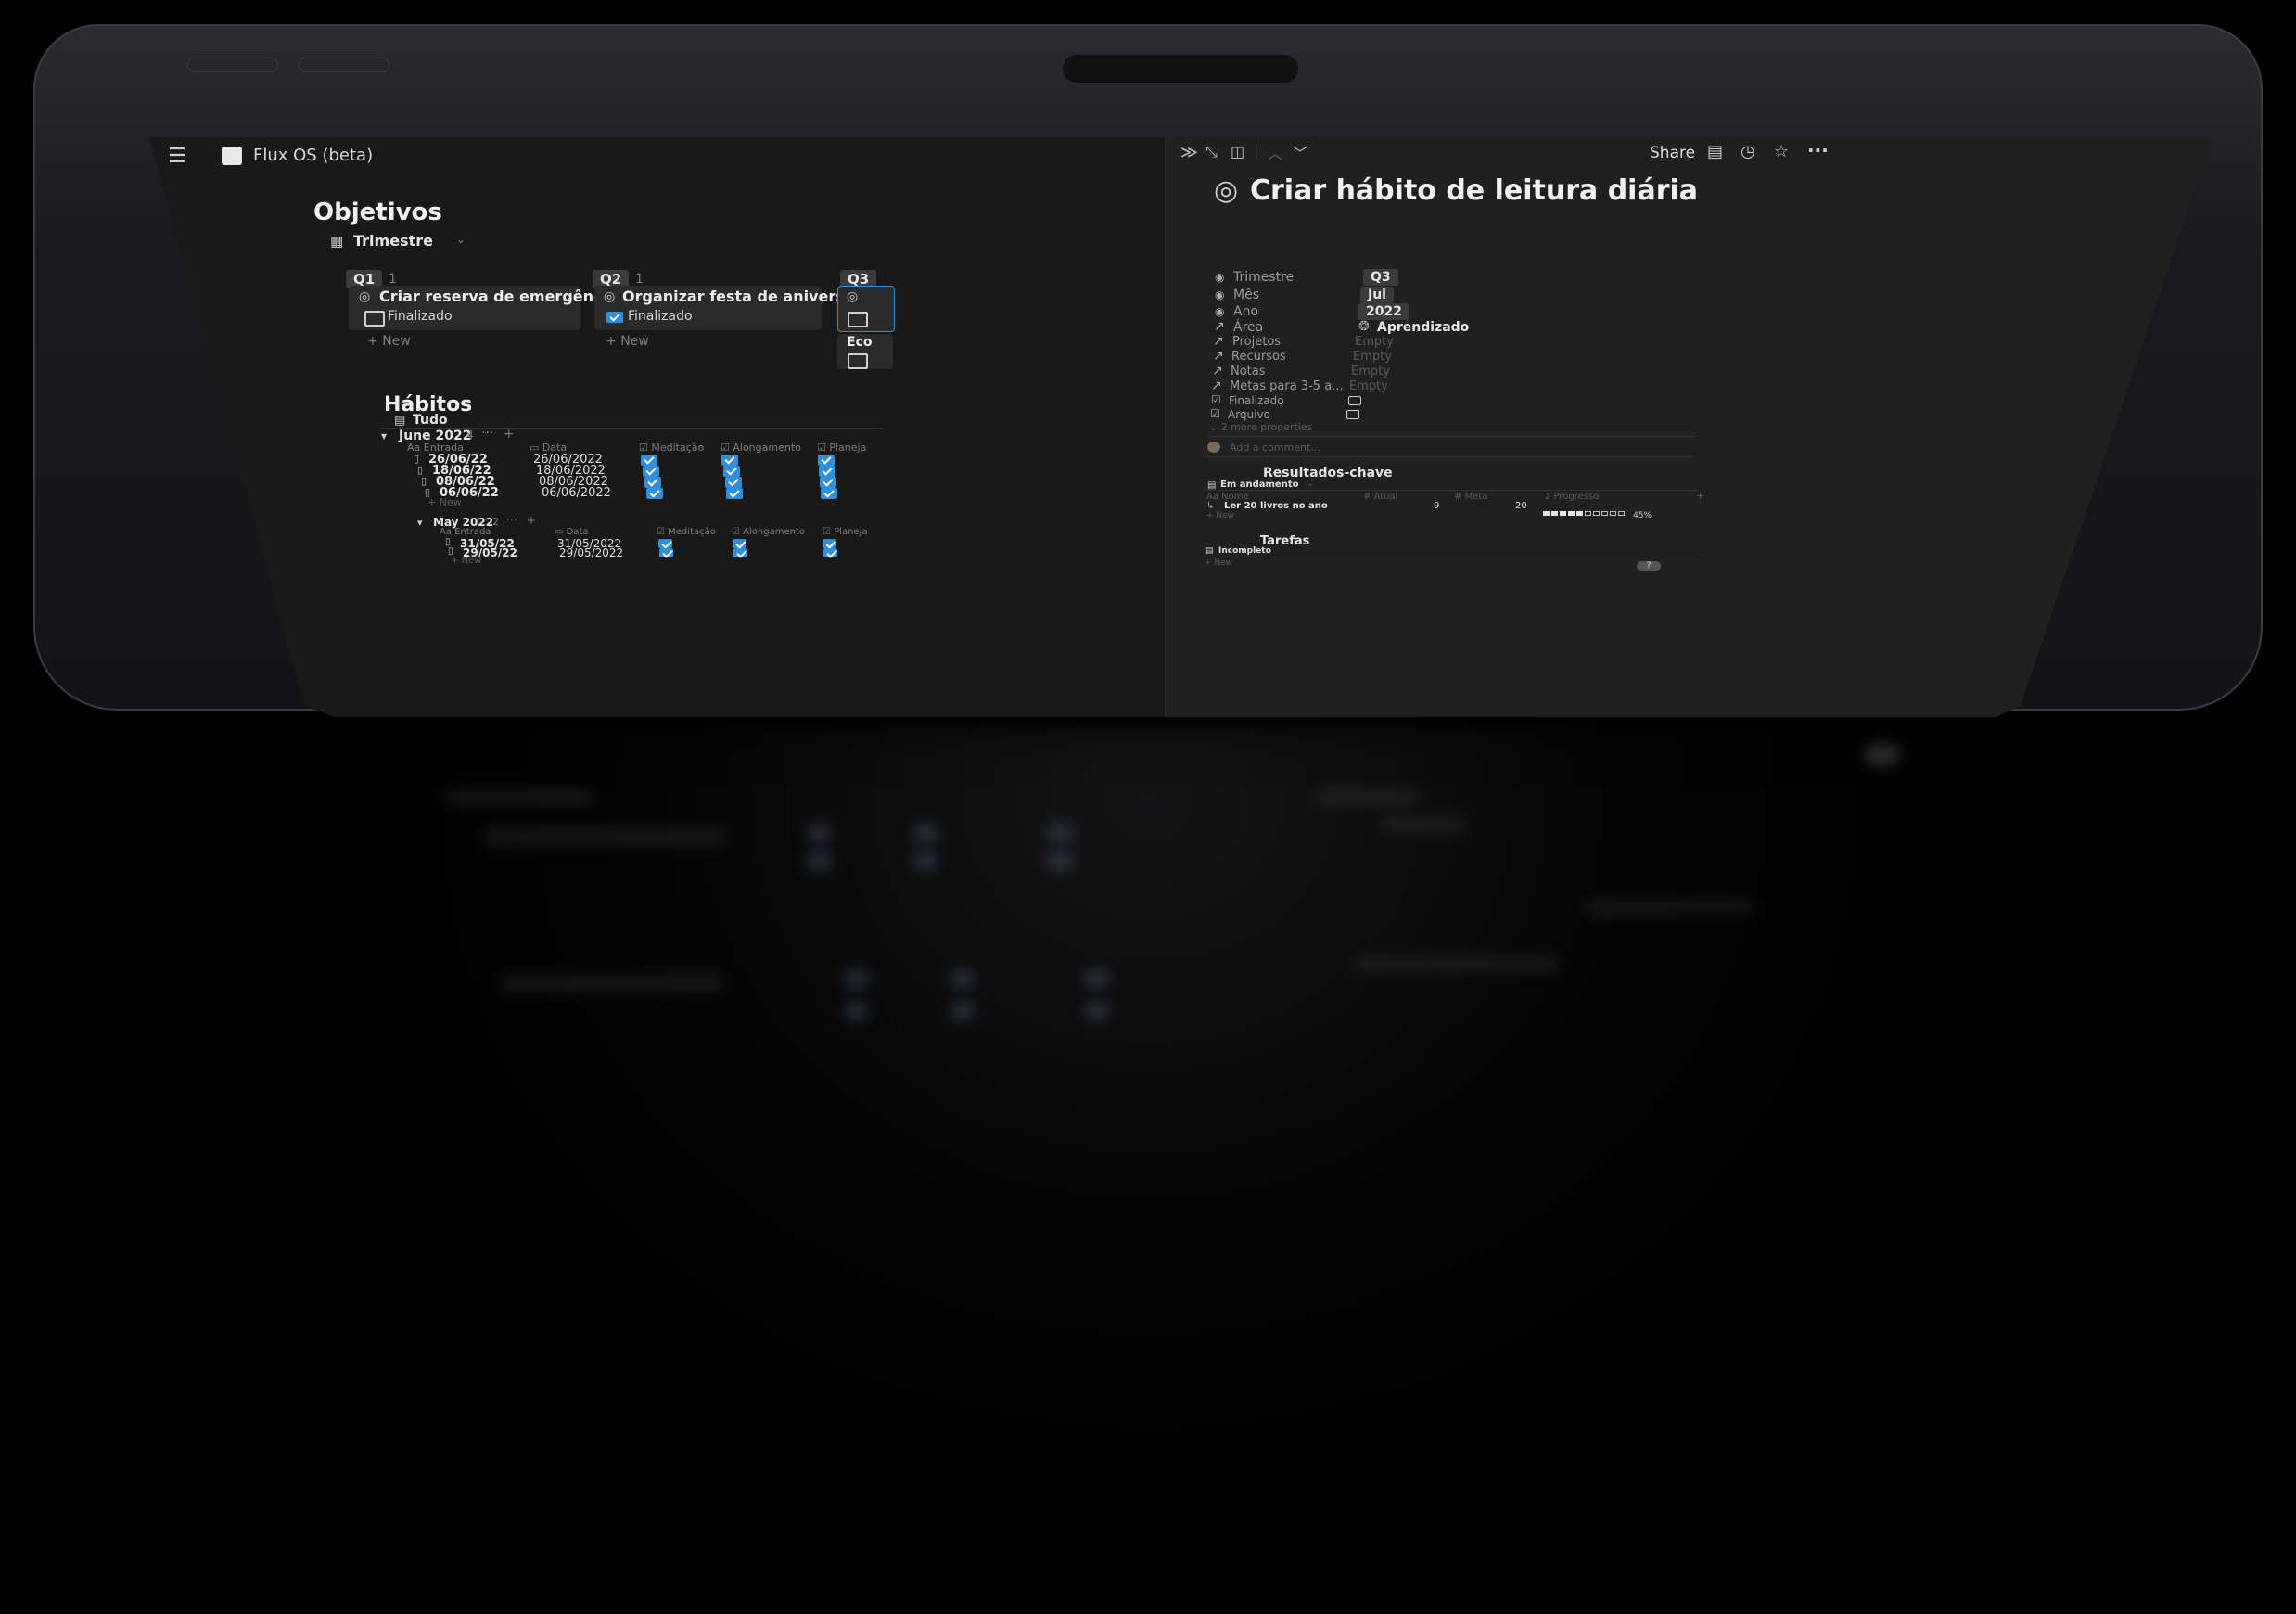  I want to click on property-value: Q3, so click(1380, 277).